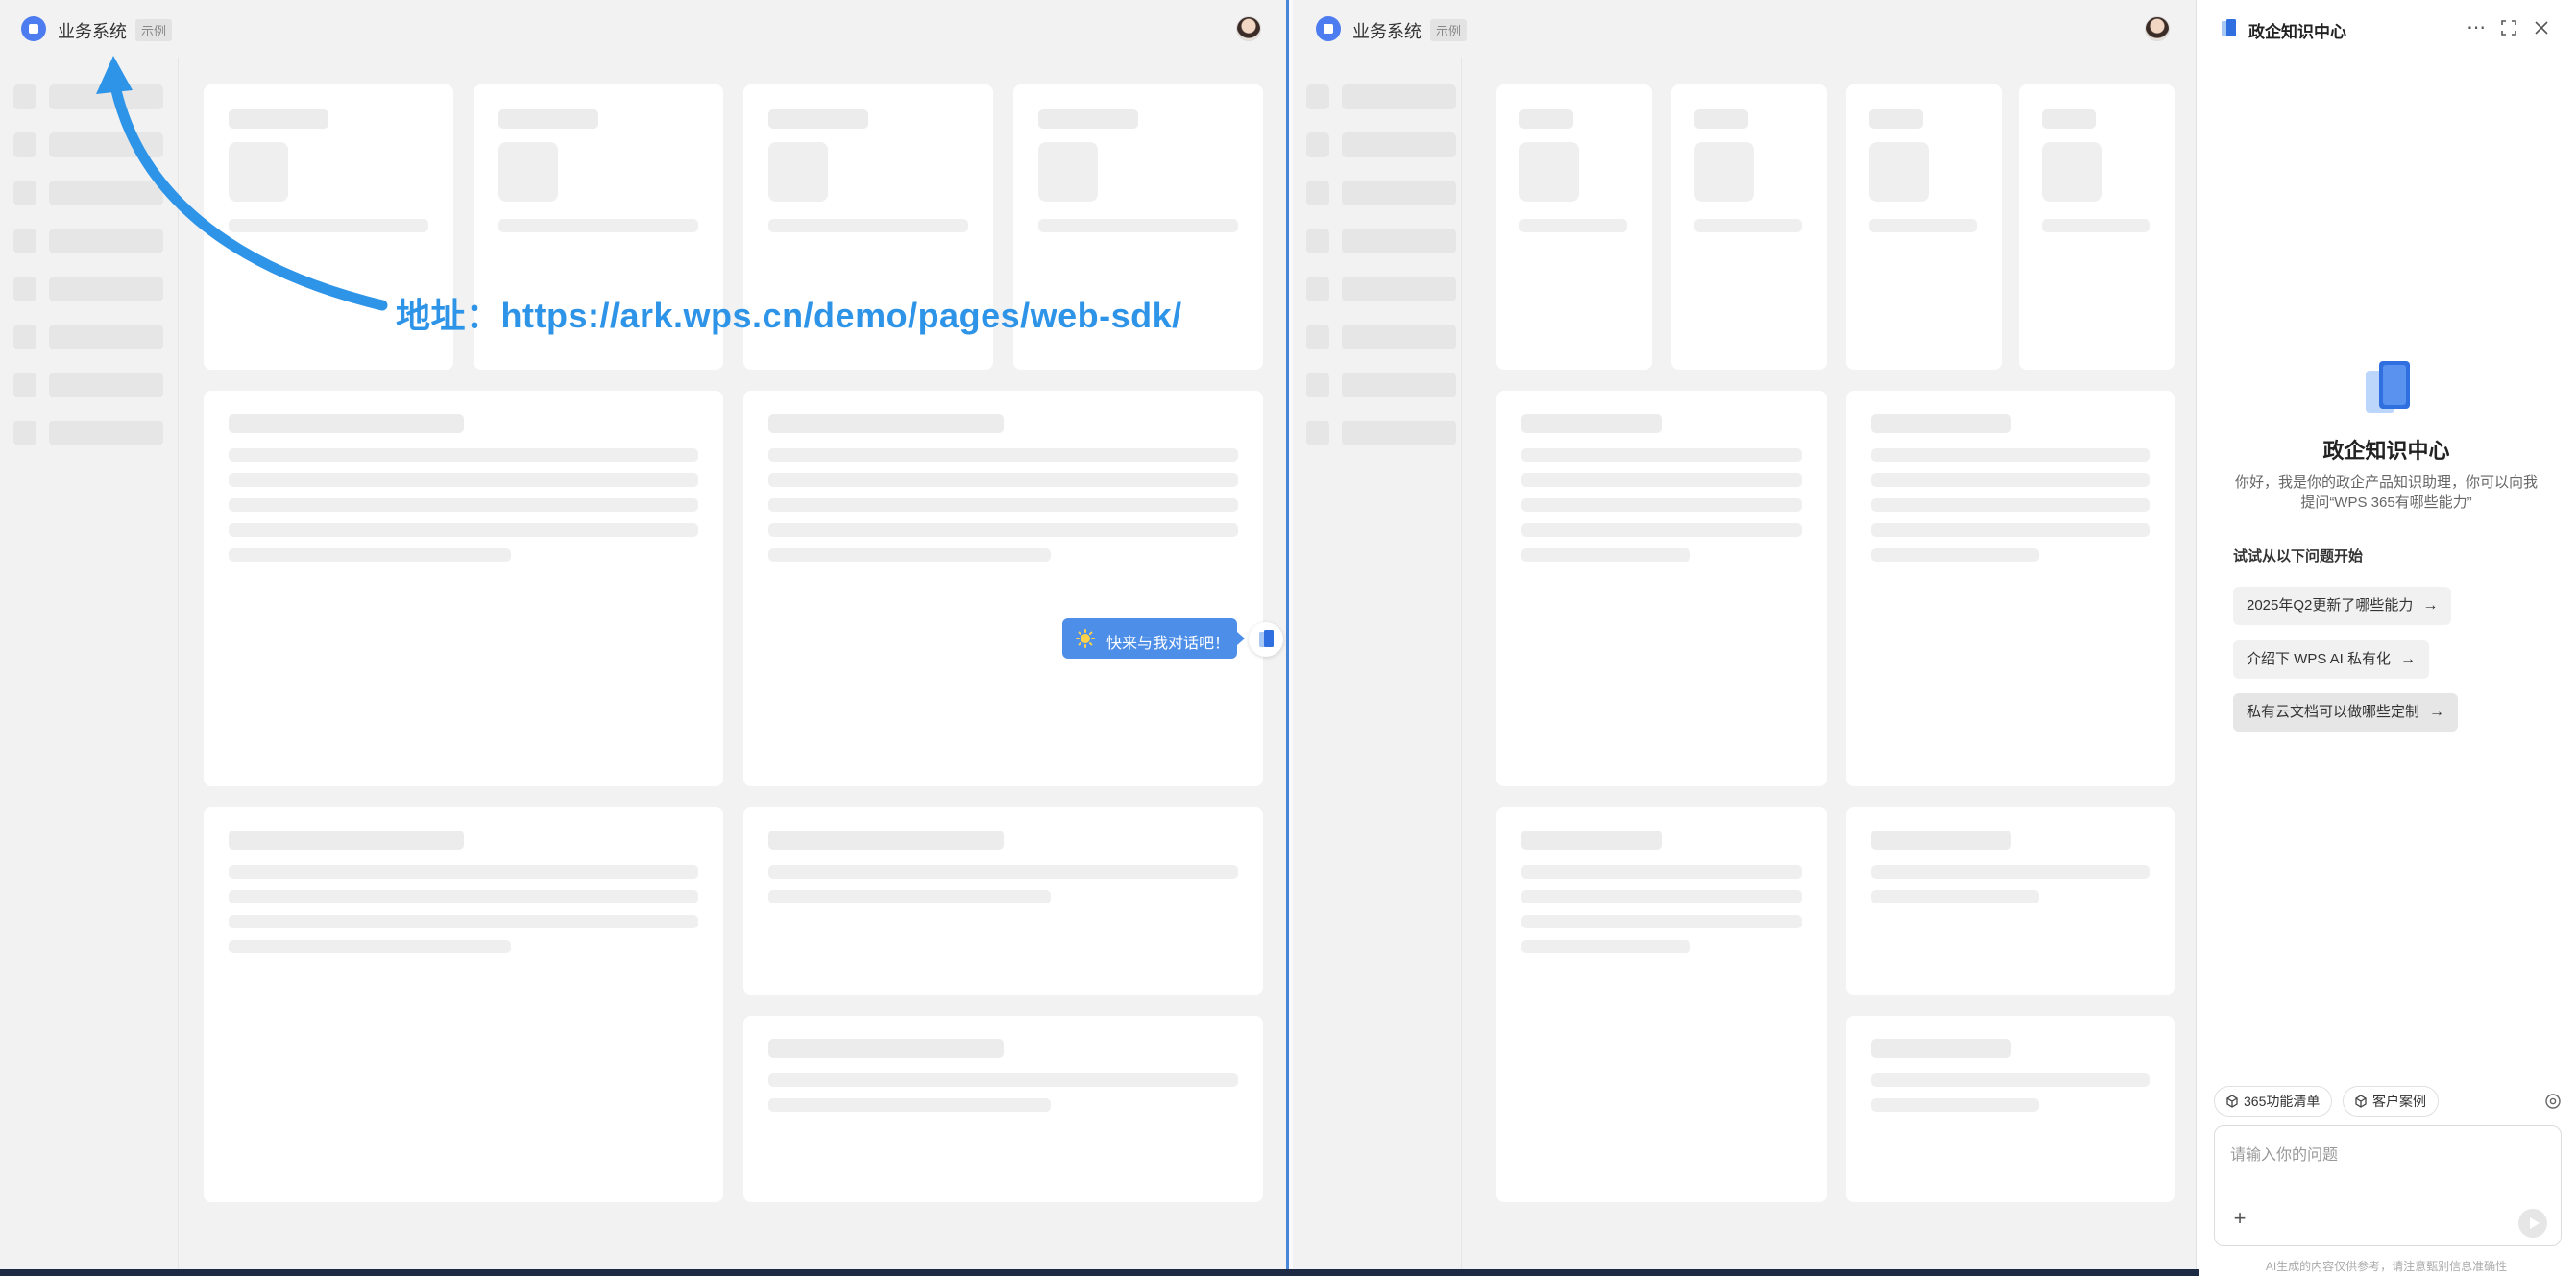 This screenshot has width=2576, height=1276. What do you see at coordinates (2399, 1102) in the screenshot?
I see `chip-label: 客户案例` at bounding box center [2399, 1102].